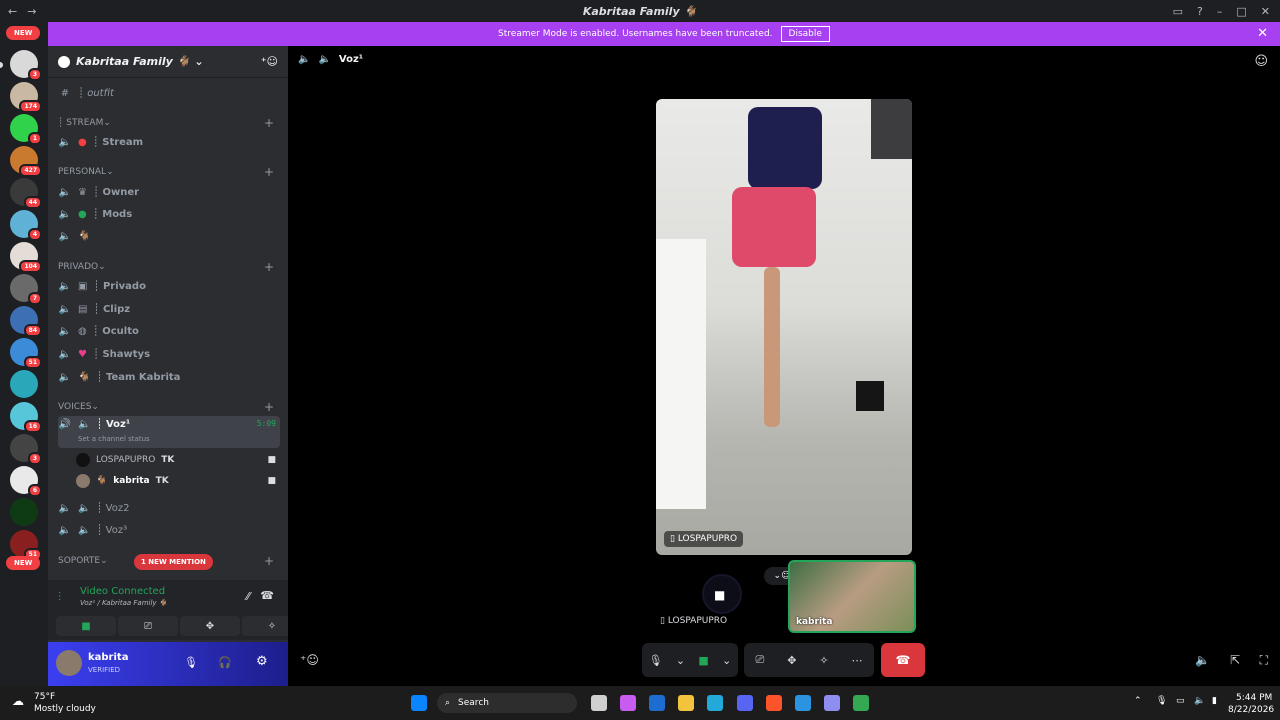  Describe the element at coordinates (262, 661) in the screenshot. I see `gear-icon: ⚙` at that location.